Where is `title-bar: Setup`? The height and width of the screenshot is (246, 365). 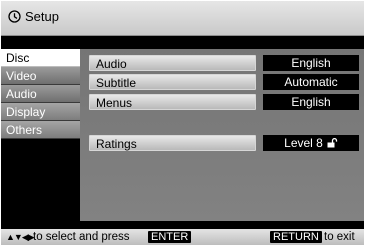 title-bar: Setup is located at coordinates (182, 18).